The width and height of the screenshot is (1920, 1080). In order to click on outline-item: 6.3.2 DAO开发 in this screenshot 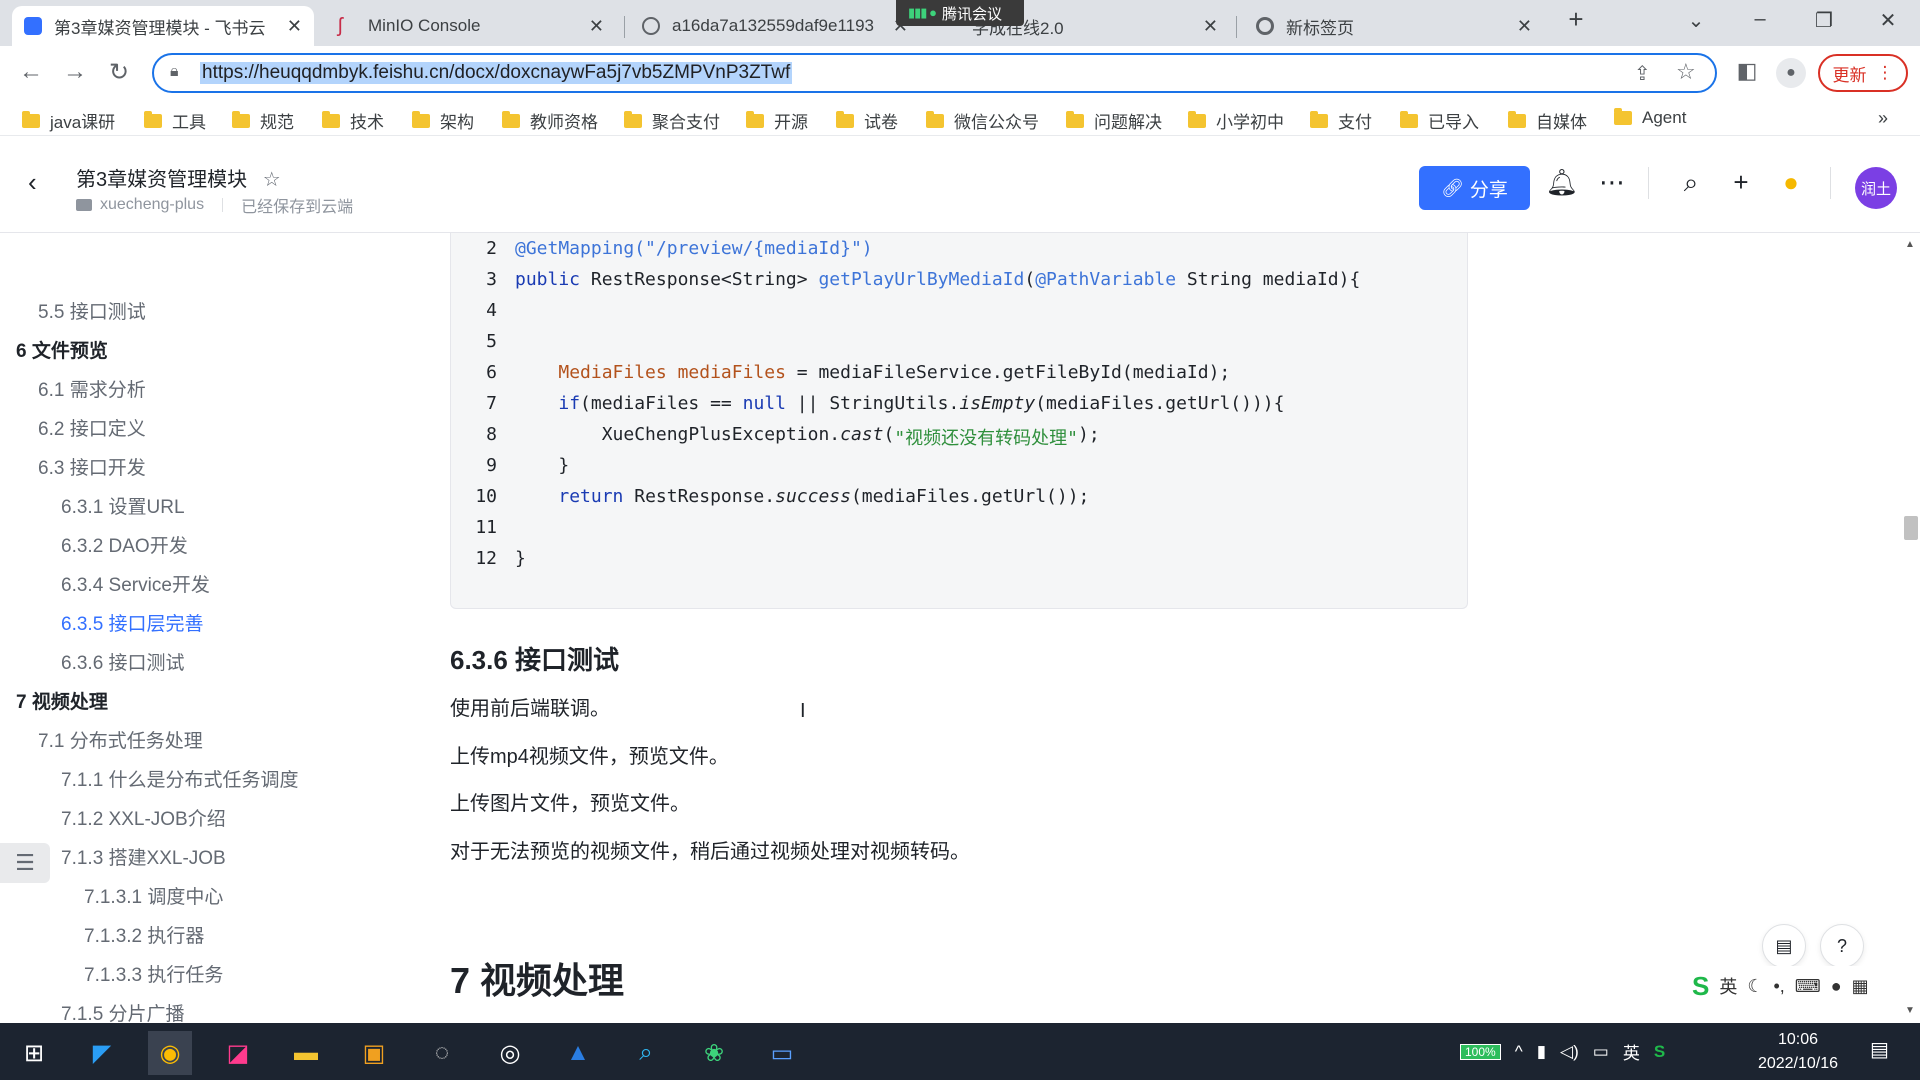, I will do `click(124, 544)`.